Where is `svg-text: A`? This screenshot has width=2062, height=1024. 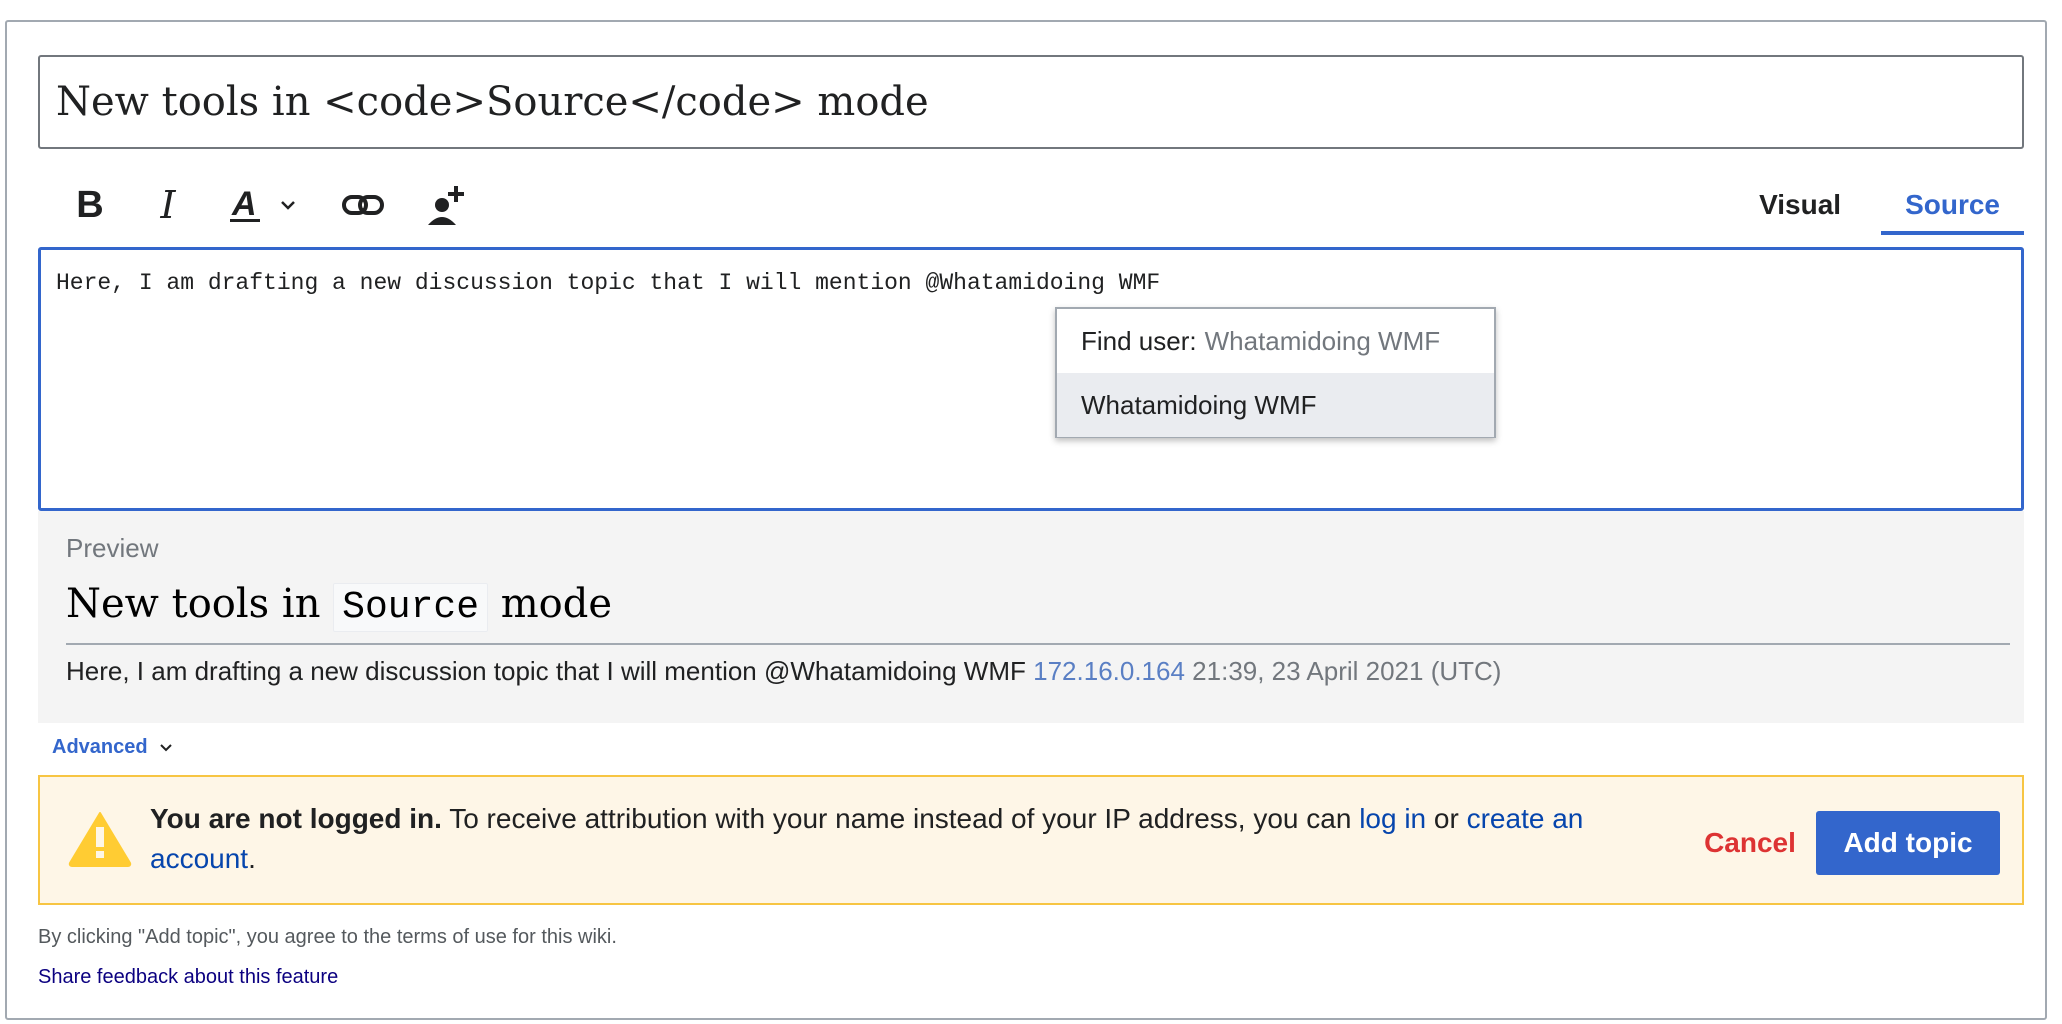
svg-text: A is located at coordinates (244, 204).